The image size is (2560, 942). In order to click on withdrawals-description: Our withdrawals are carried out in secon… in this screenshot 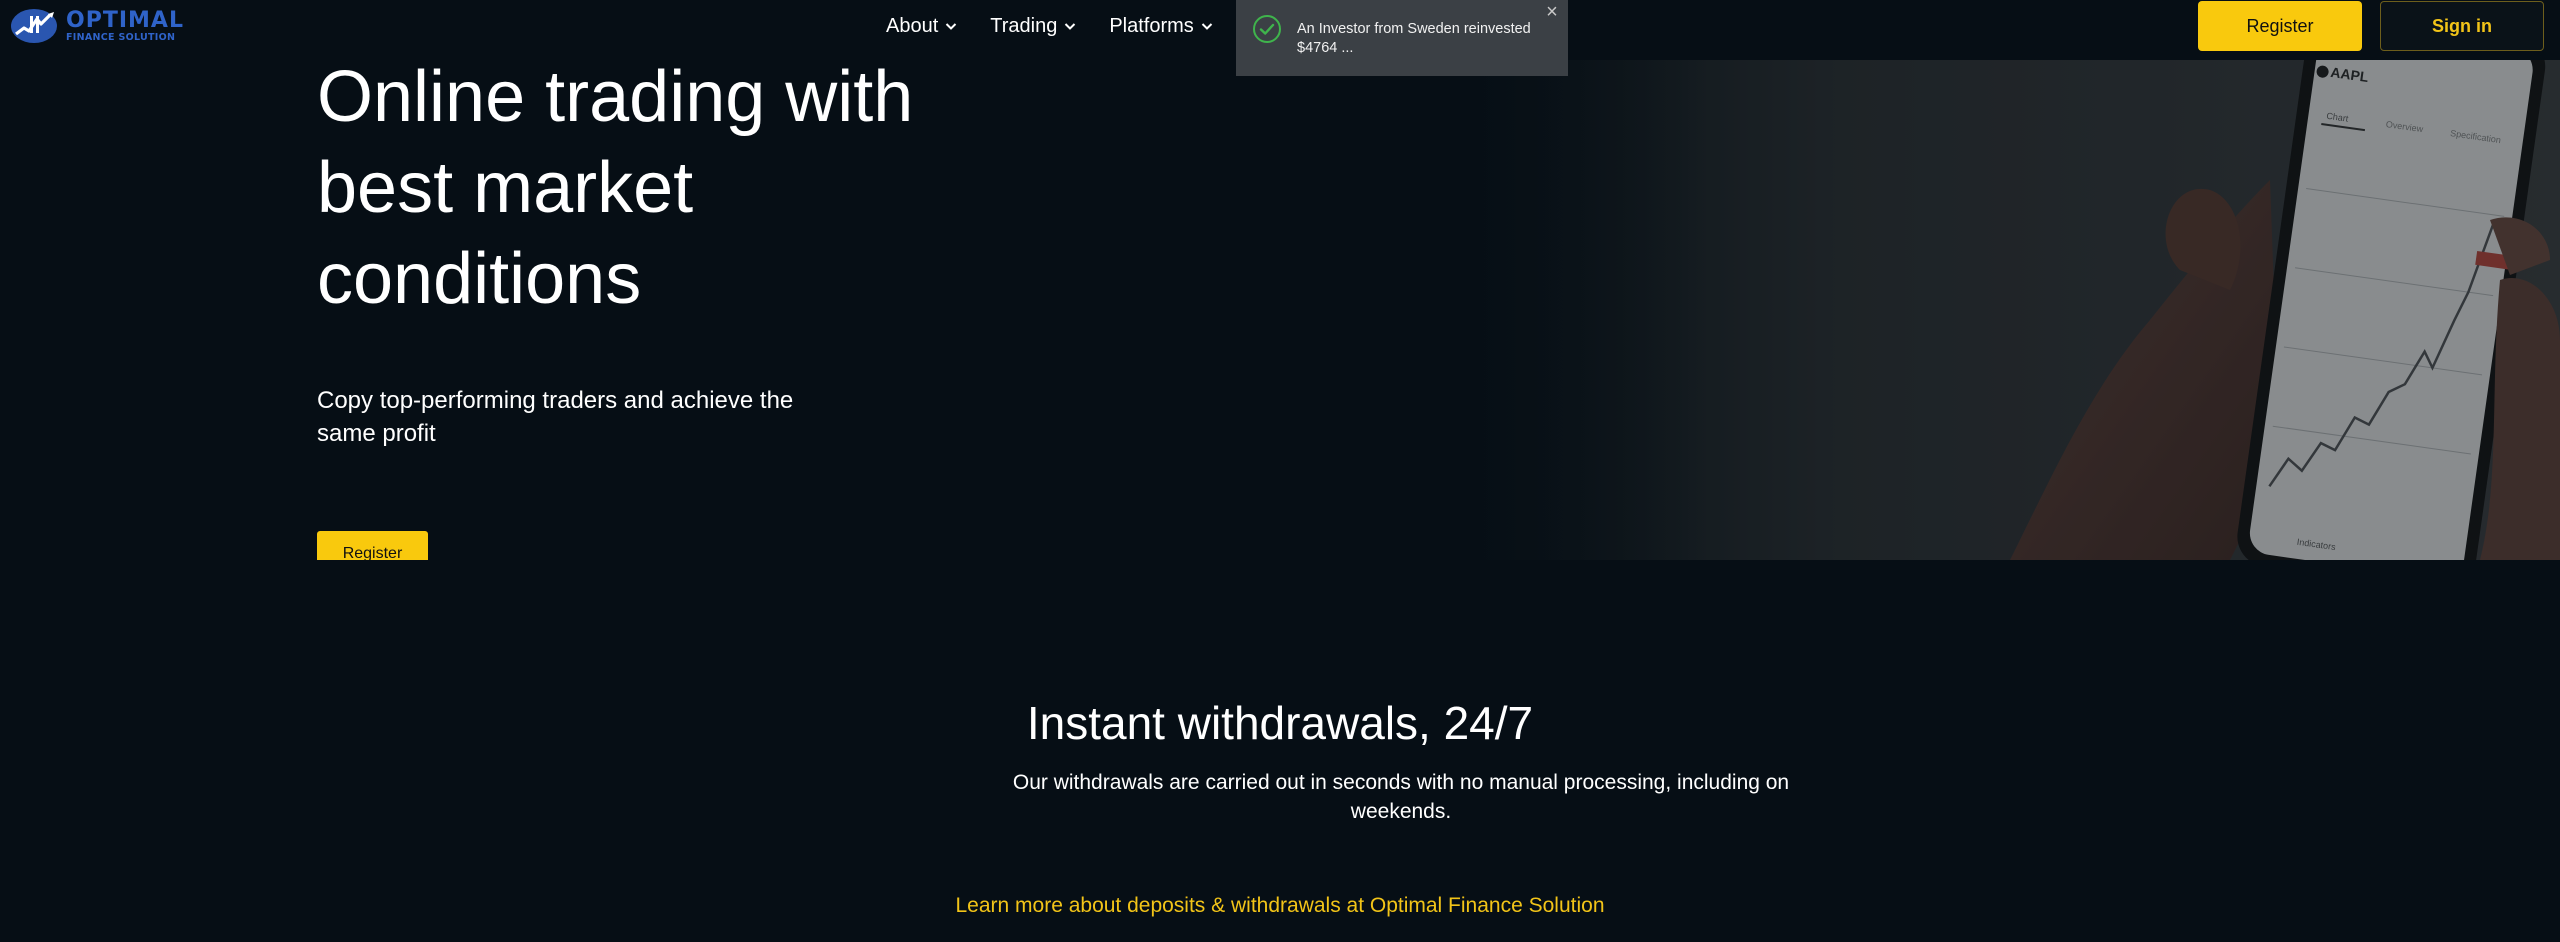, I will do `click(1401, 797)`.